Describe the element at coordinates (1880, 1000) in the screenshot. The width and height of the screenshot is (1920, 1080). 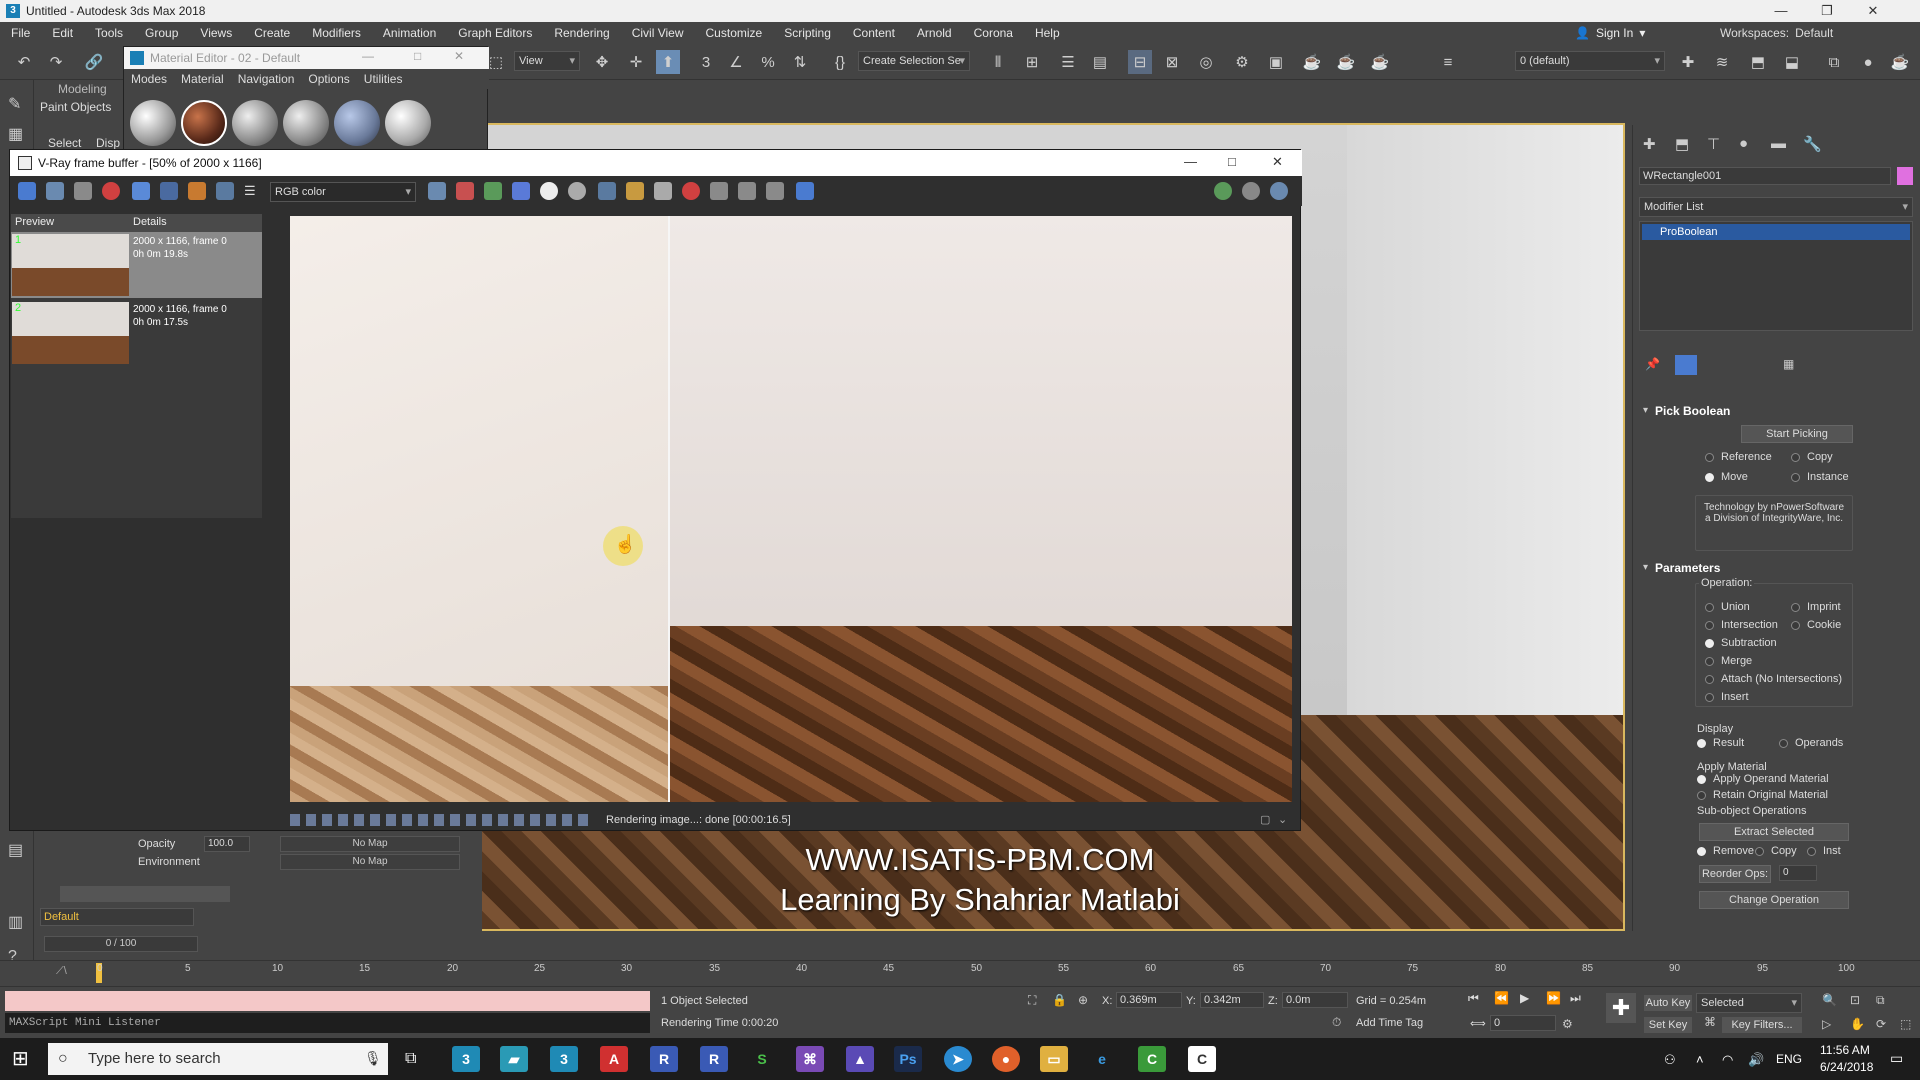
I see `zoom-extents-icon: ⧉` at that location.